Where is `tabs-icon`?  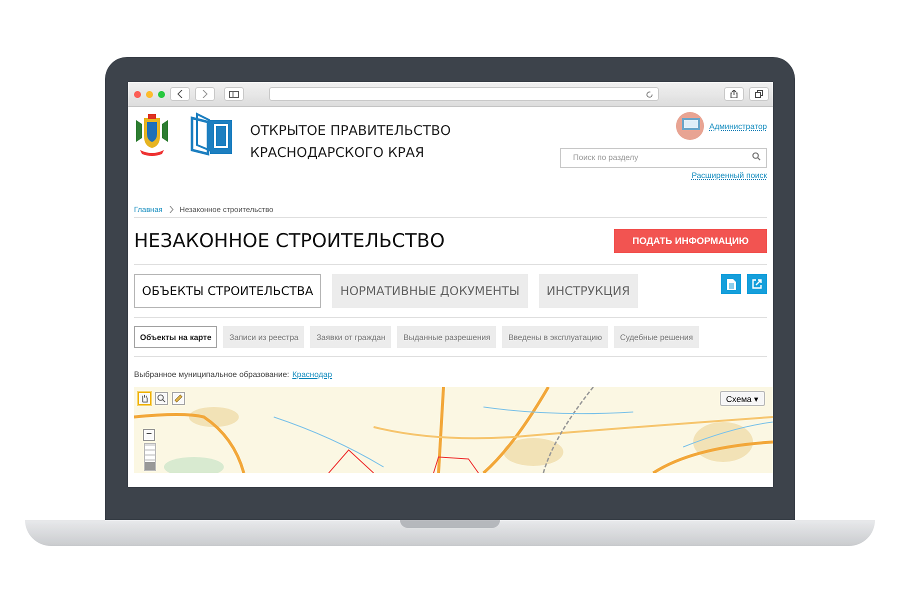 tabs-icon is located at coordinates (759, 94).